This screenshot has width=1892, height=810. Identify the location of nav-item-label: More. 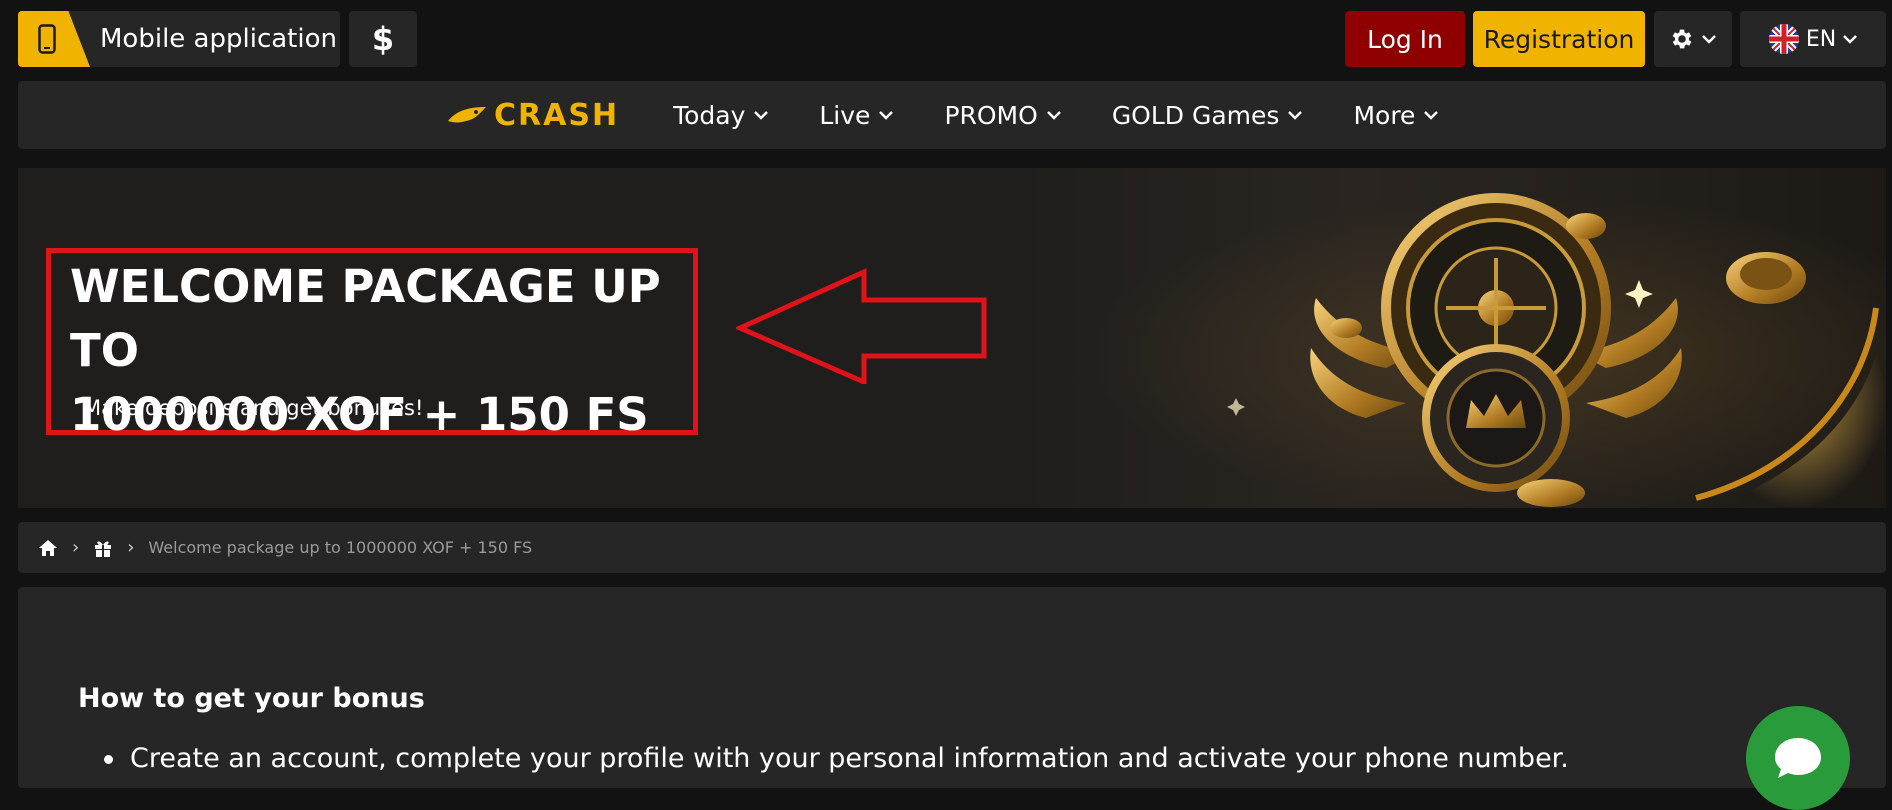
(1384, 115).